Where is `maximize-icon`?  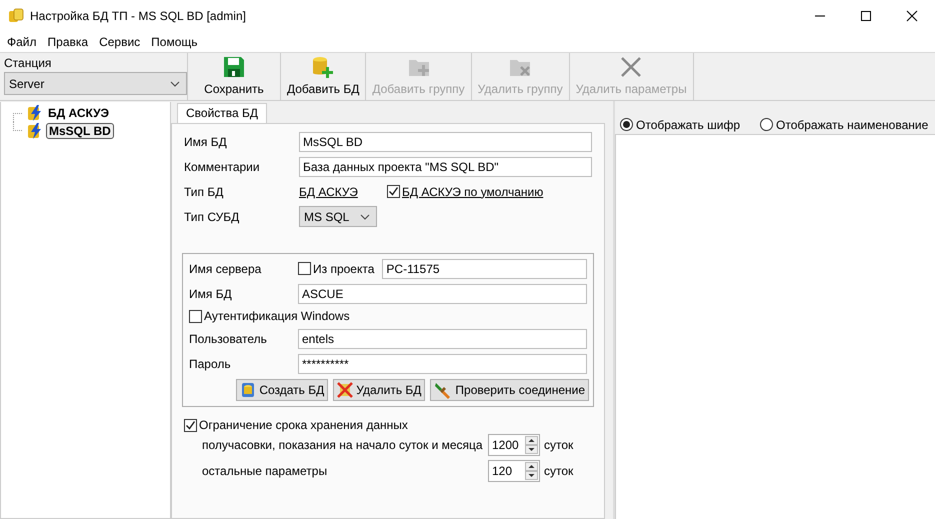 maximize-icon is located at coordinates (866, 16).